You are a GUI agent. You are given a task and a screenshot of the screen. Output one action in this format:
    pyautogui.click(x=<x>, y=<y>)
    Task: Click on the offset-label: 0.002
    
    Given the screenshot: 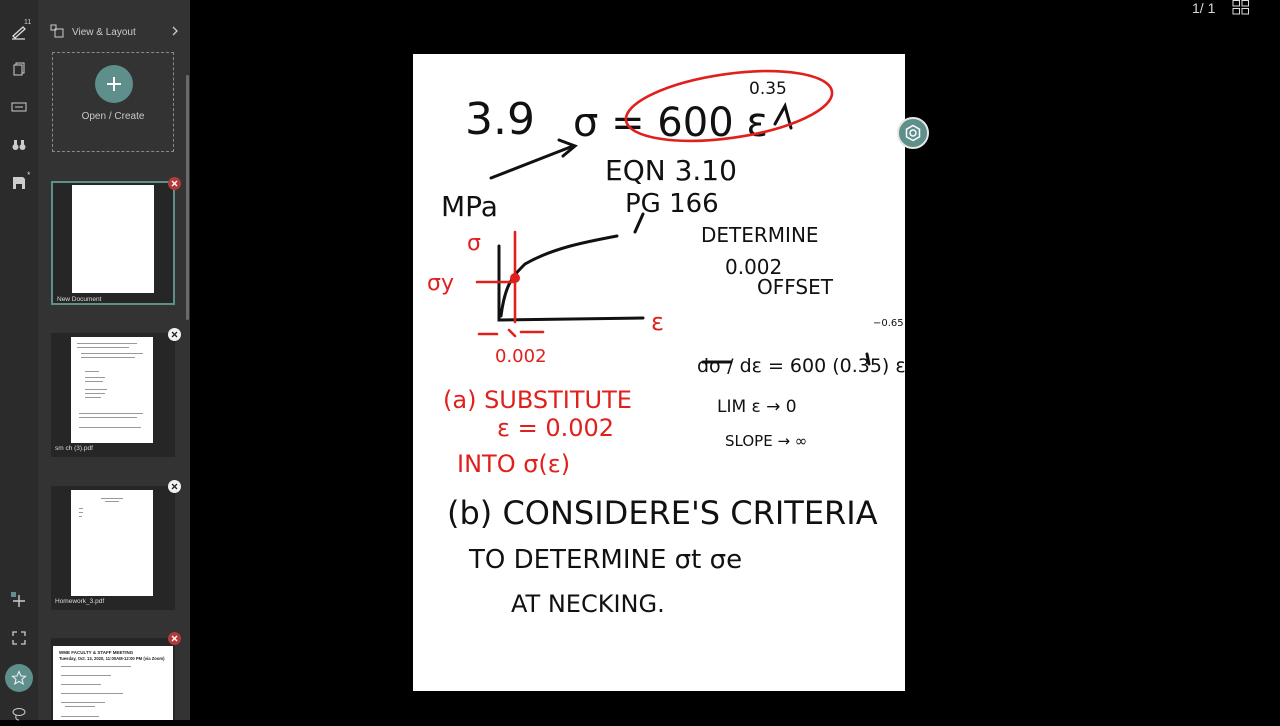 What is the action you would take?
    pyautogui.click(x=521, y=356)
    